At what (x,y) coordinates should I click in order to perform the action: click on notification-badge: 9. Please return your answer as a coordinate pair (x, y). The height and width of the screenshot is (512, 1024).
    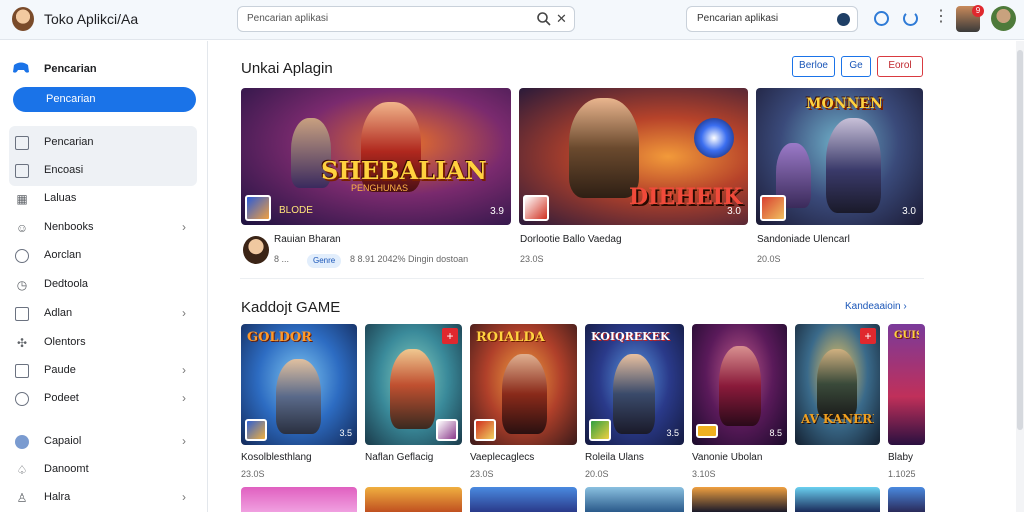
    Looking at the image, I should click on (978, 11).